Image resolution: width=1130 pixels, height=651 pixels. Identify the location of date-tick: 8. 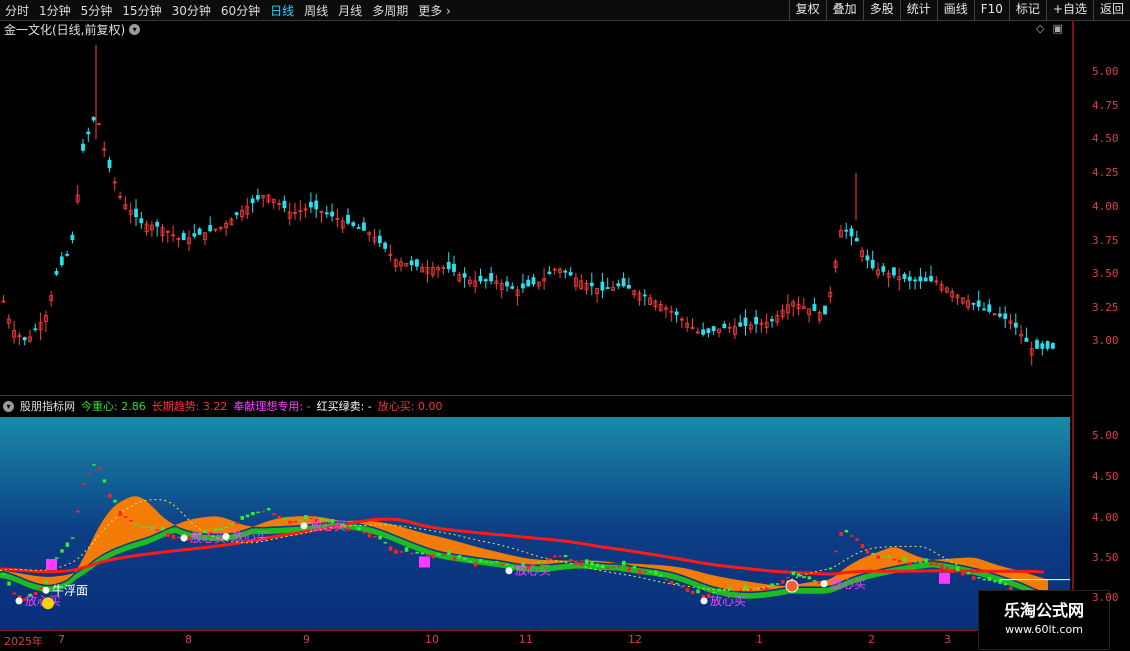
(188, 639).